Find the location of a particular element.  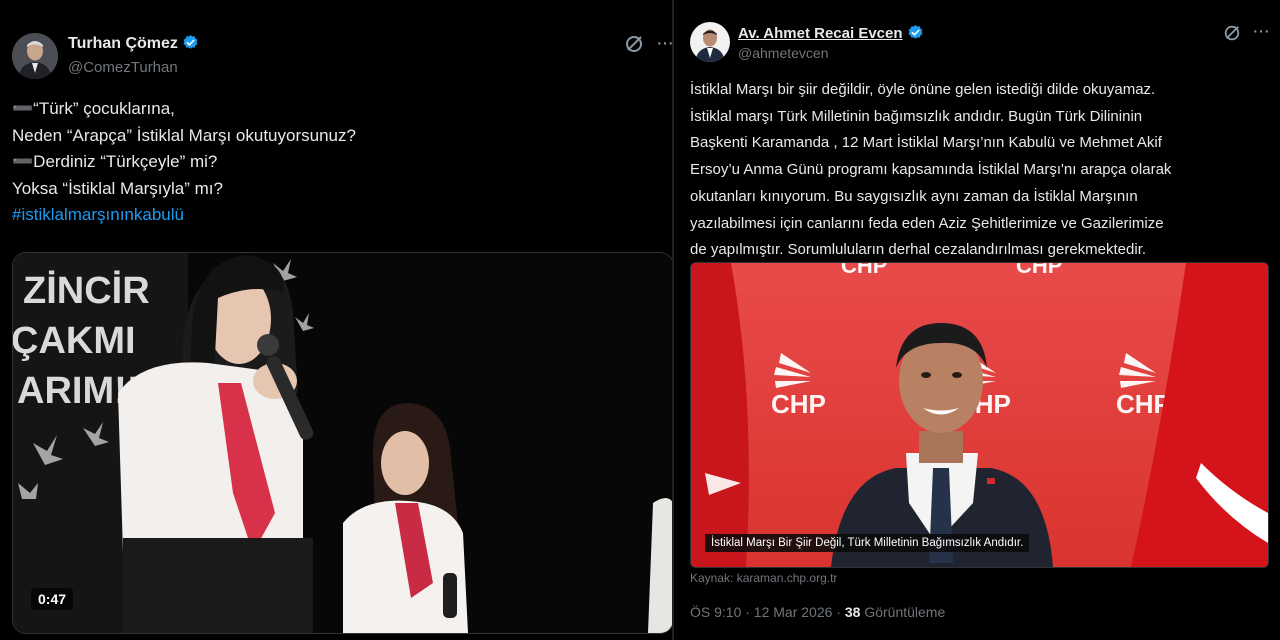

banner-word: ZİNCİR is located at coordinates (86, 291).